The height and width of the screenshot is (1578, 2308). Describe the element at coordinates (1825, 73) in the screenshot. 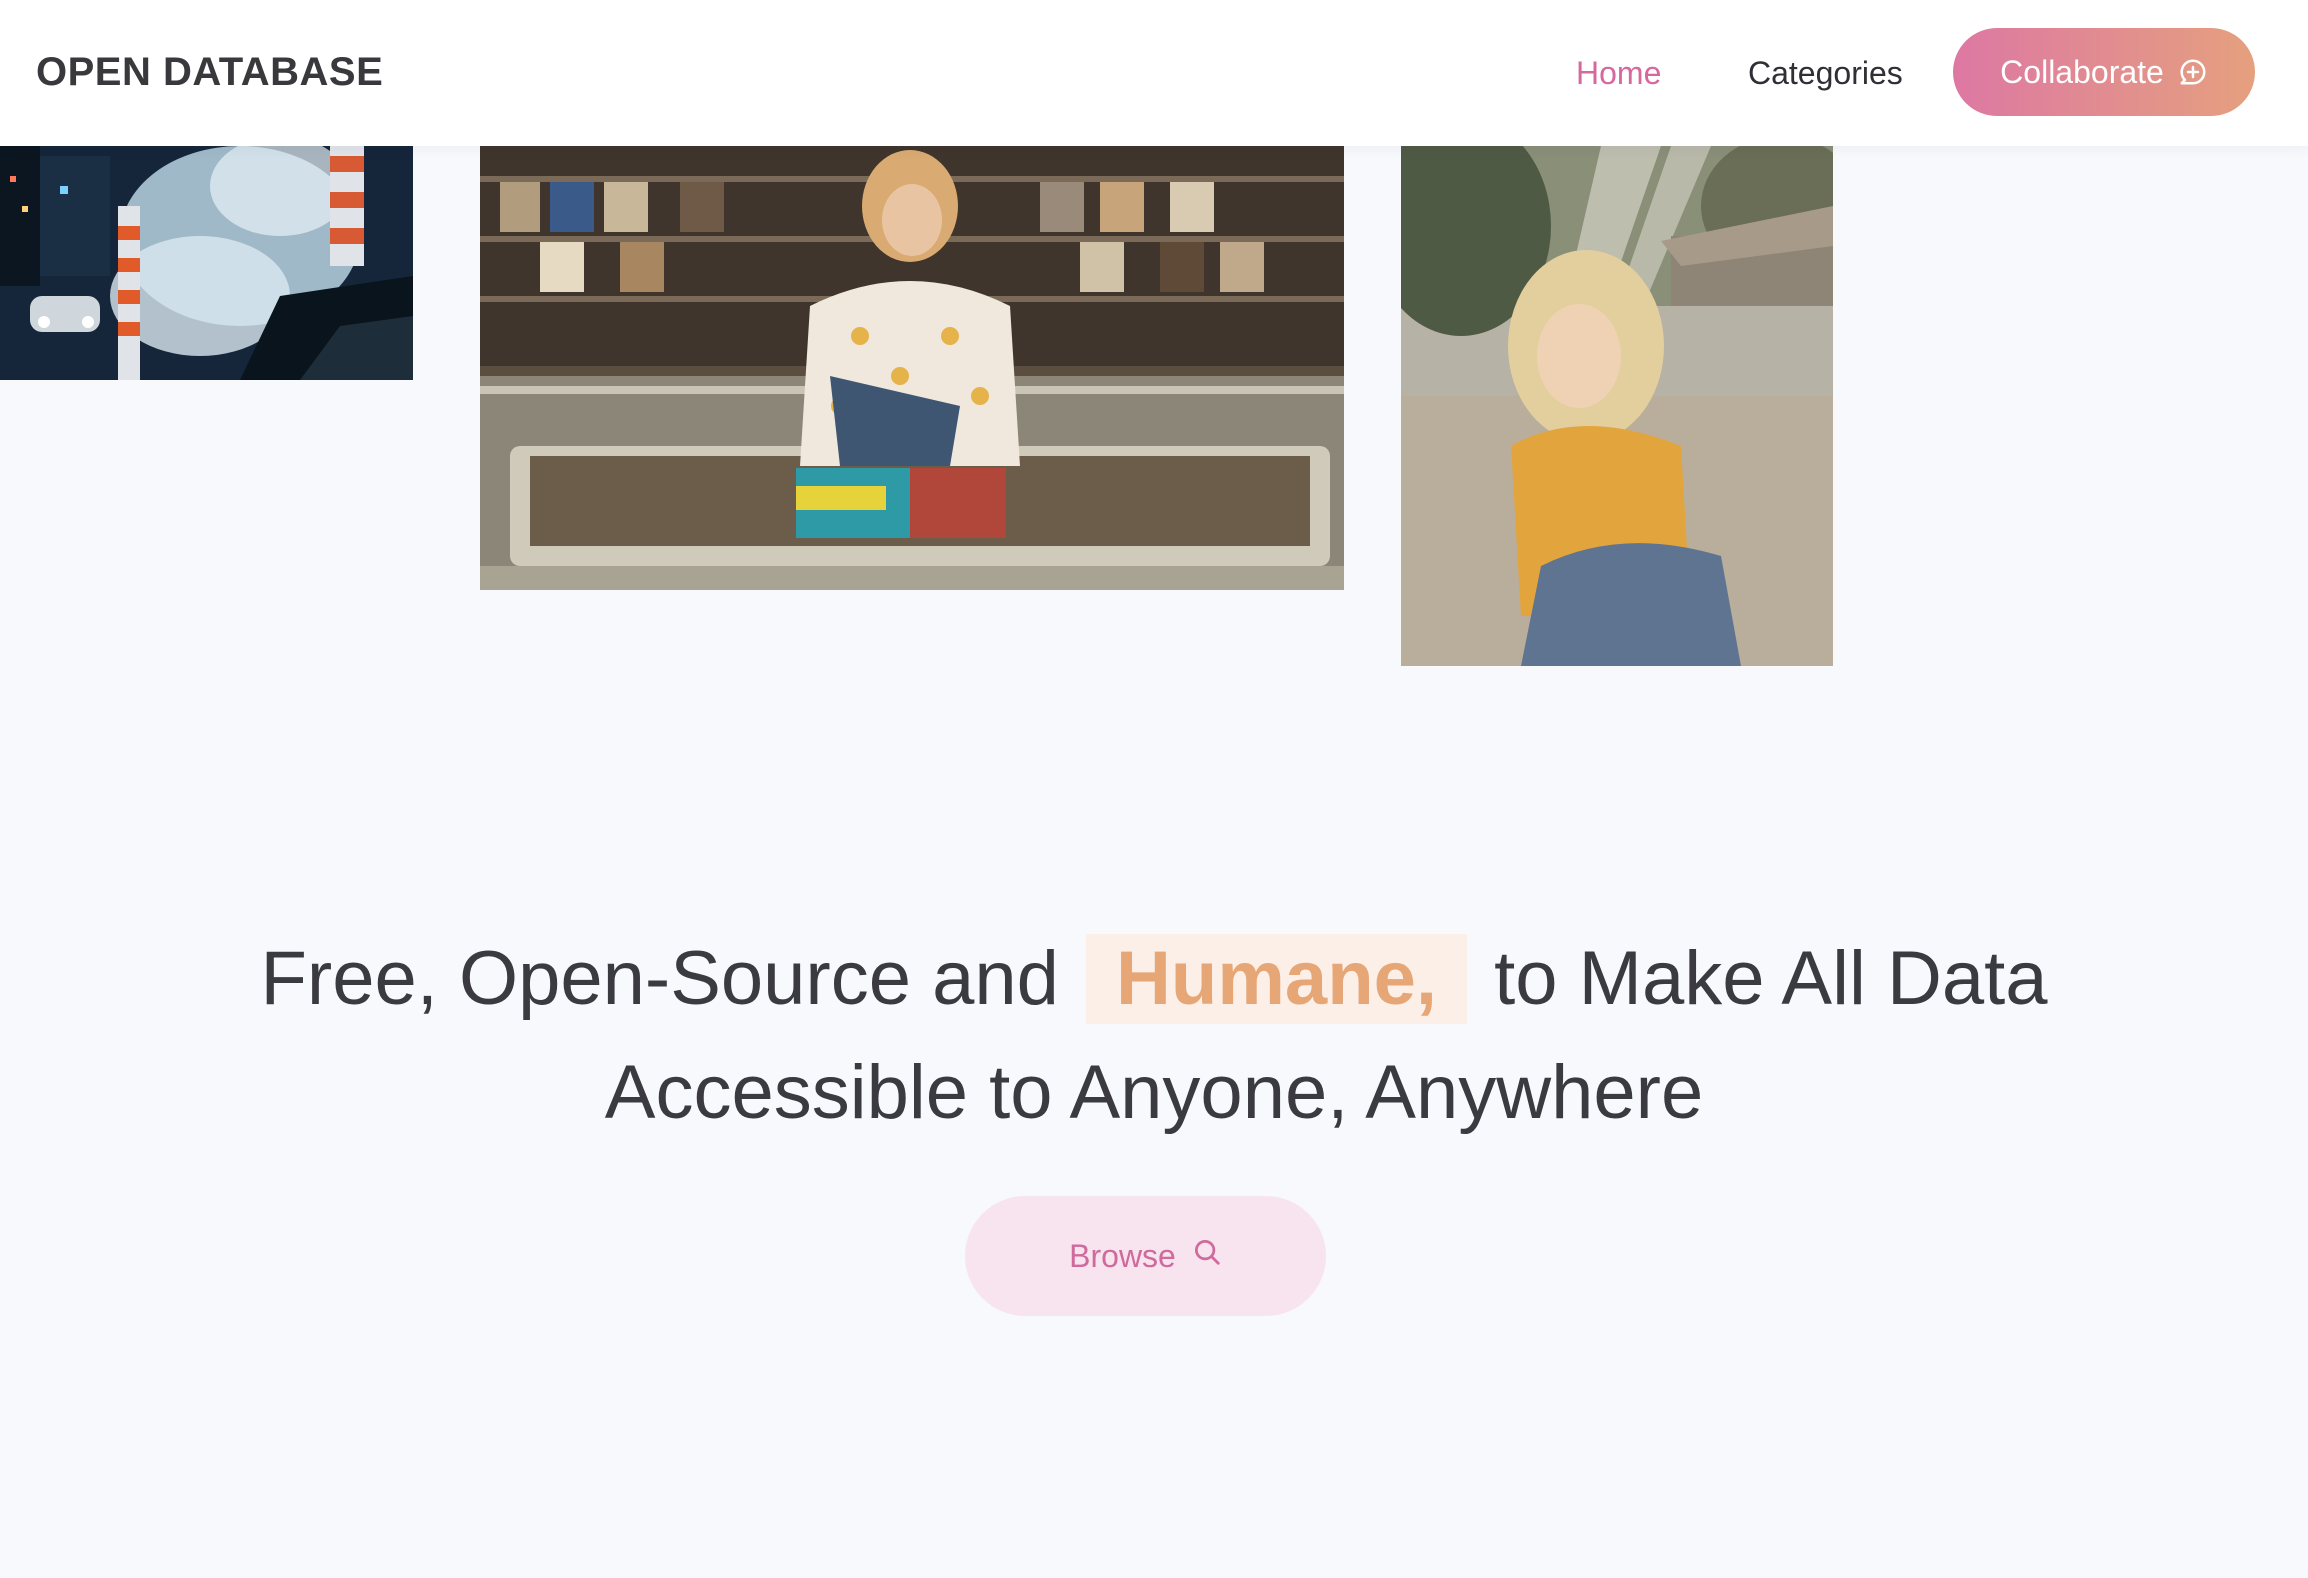

I see `nav-categories-link: Categories` at that location.